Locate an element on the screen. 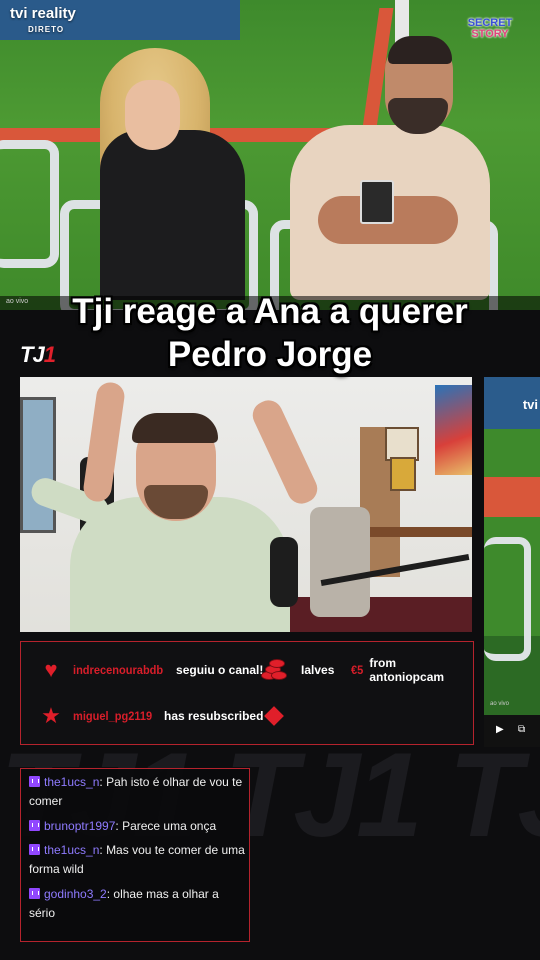 The image size is (540, 960). alert-text: has resubscribed is located at coordinates (214, 716).